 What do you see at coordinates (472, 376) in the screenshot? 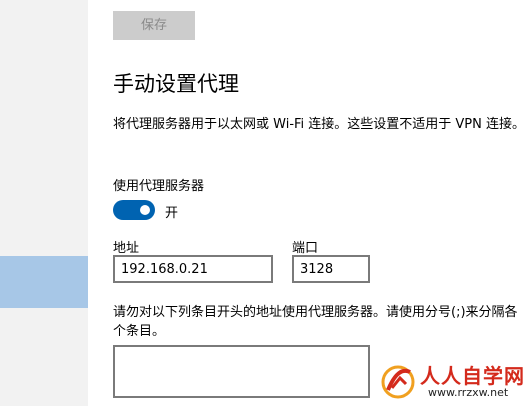
I see `watermark-name: 人人自学网` at bounding box center [472, 376].